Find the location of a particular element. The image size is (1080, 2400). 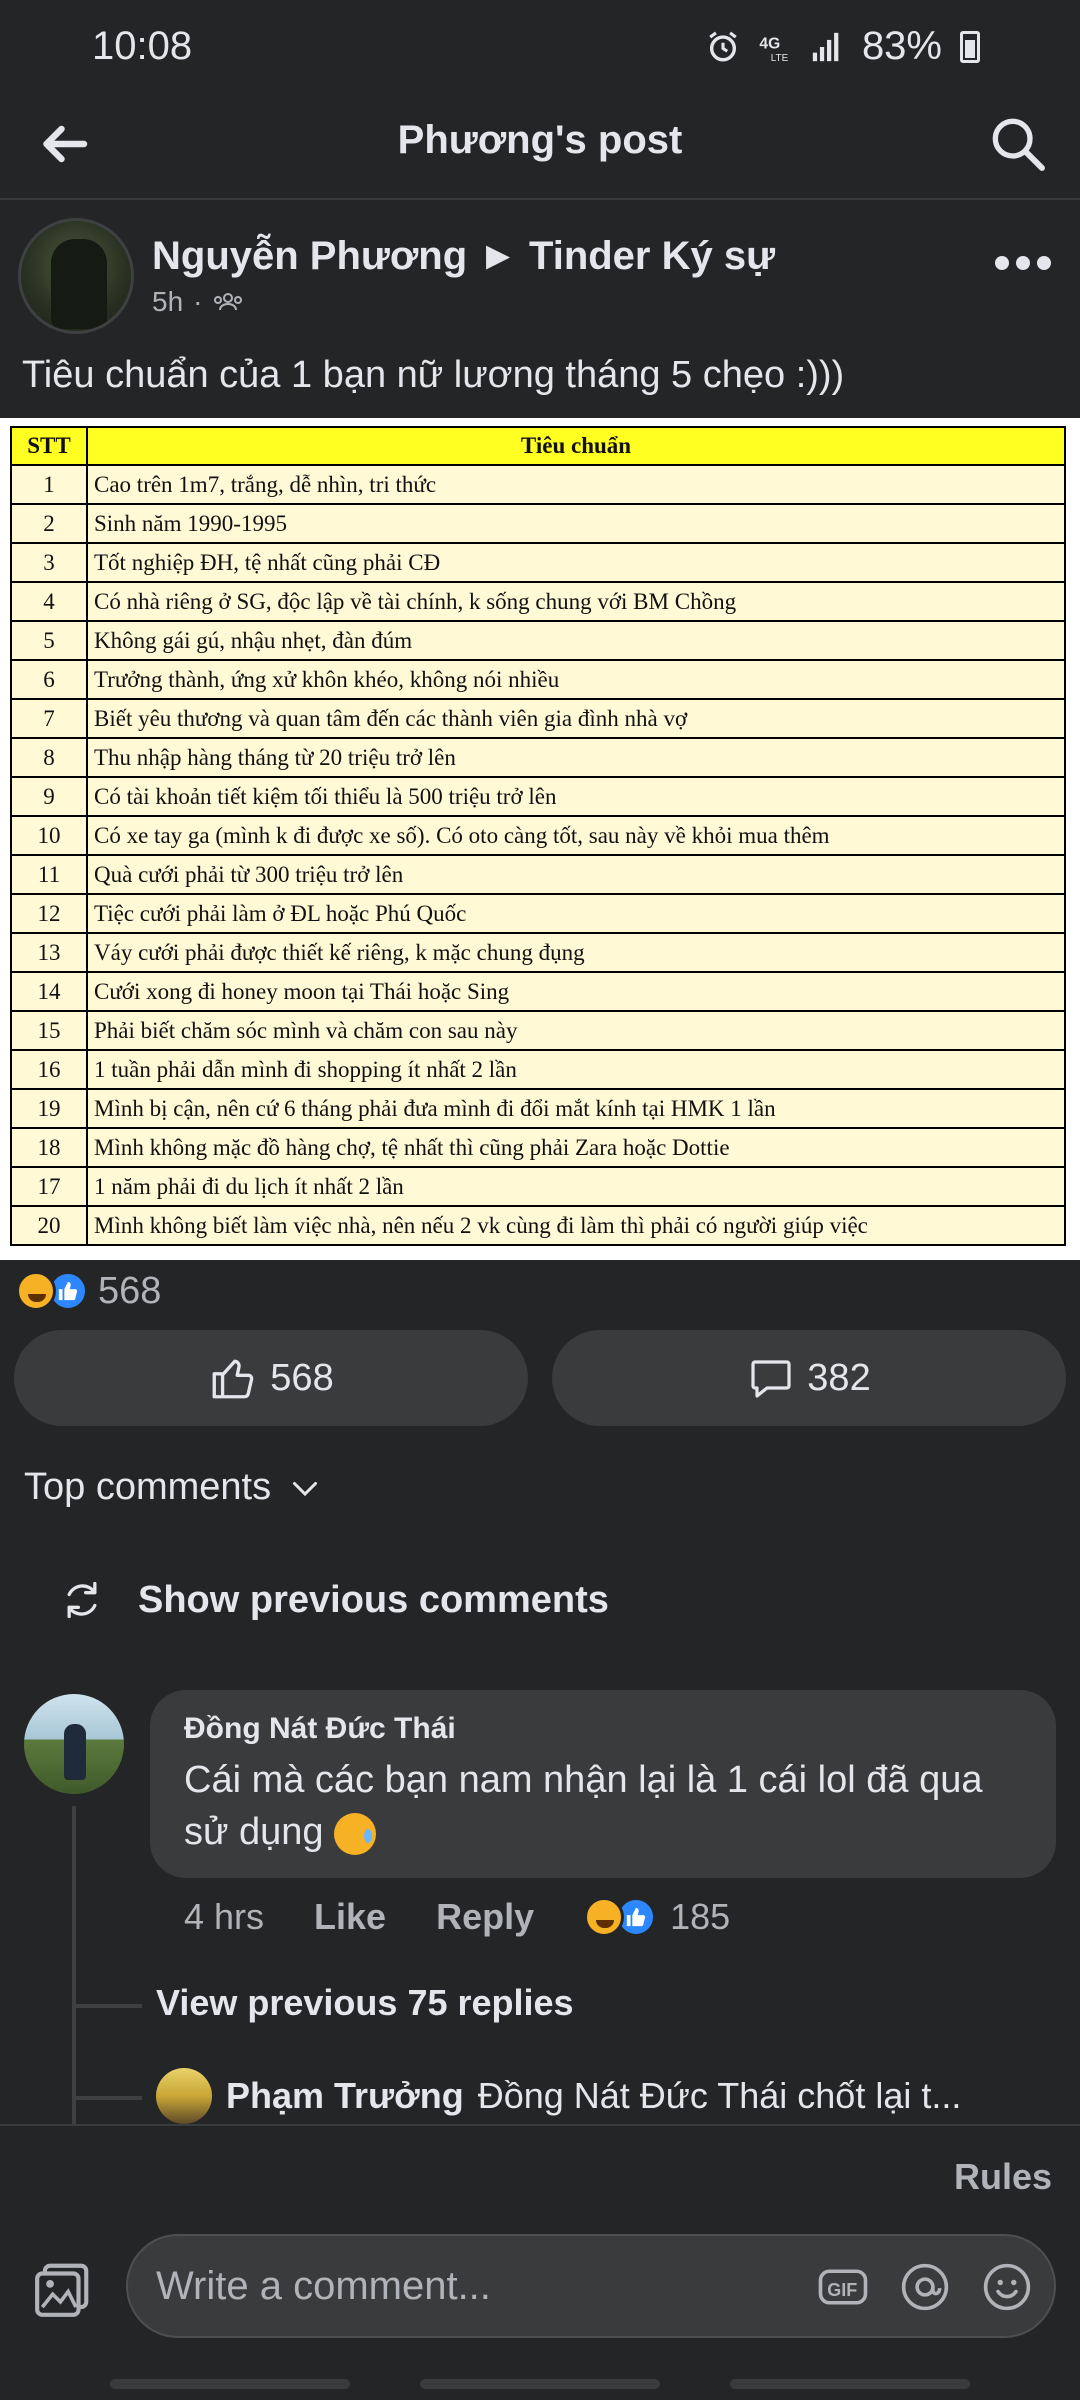

group-privacy-icon is located at coordinates (228, 302).